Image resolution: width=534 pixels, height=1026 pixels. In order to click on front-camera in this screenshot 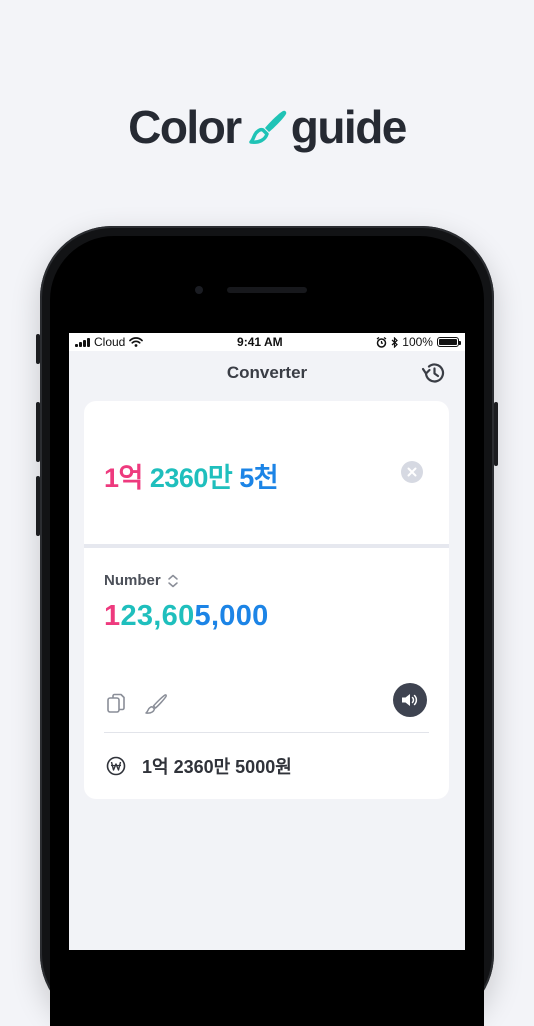, I will do `click(199, 290)`.